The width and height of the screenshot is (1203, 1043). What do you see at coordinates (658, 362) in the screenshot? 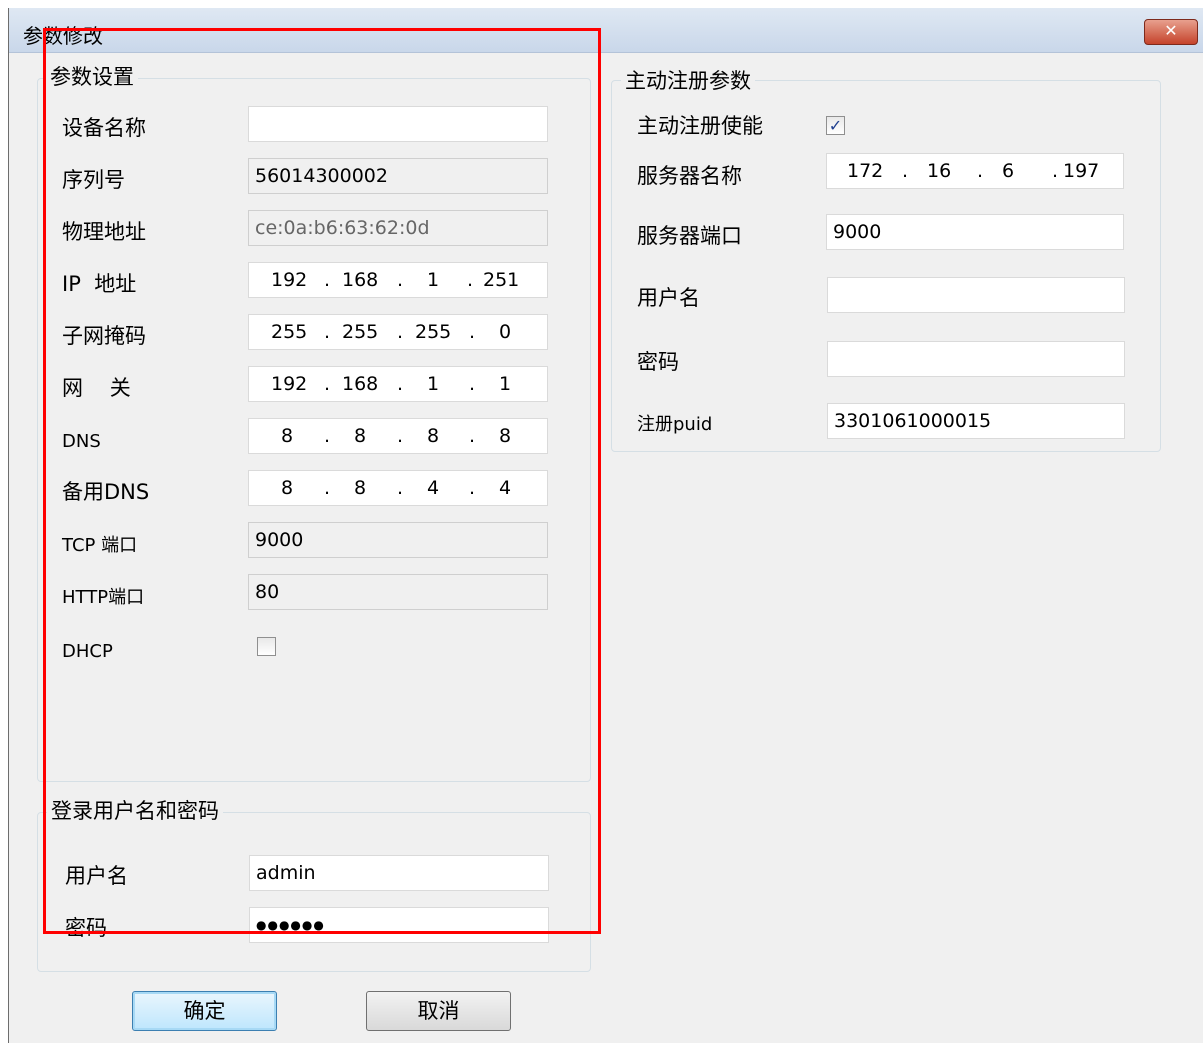
I see `register-password-label: 密码` at bounding box center [658, 362].